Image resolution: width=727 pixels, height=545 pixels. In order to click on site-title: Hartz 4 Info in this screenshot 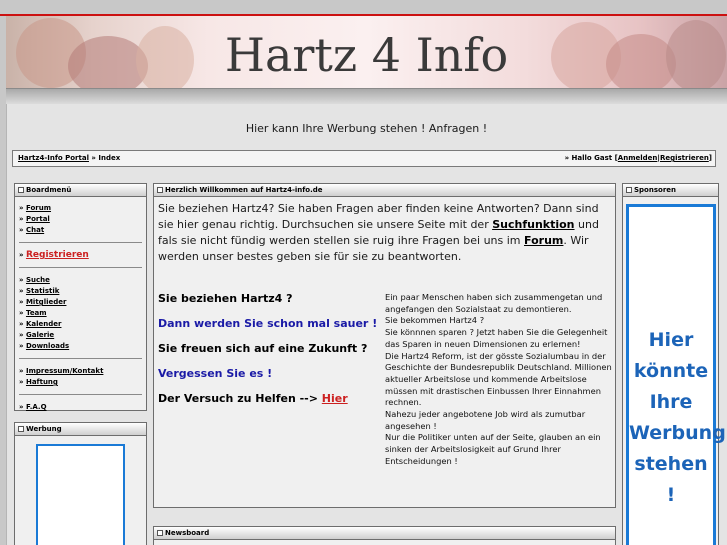, I will do `click(366, 55)`.